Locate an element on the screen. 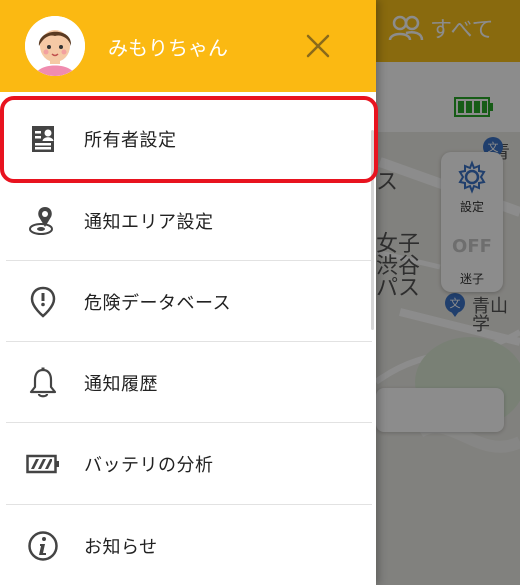 This screenshot has width=520, height=585. menu-item-label: 通知履歴 is located at coordinates (121, 384).